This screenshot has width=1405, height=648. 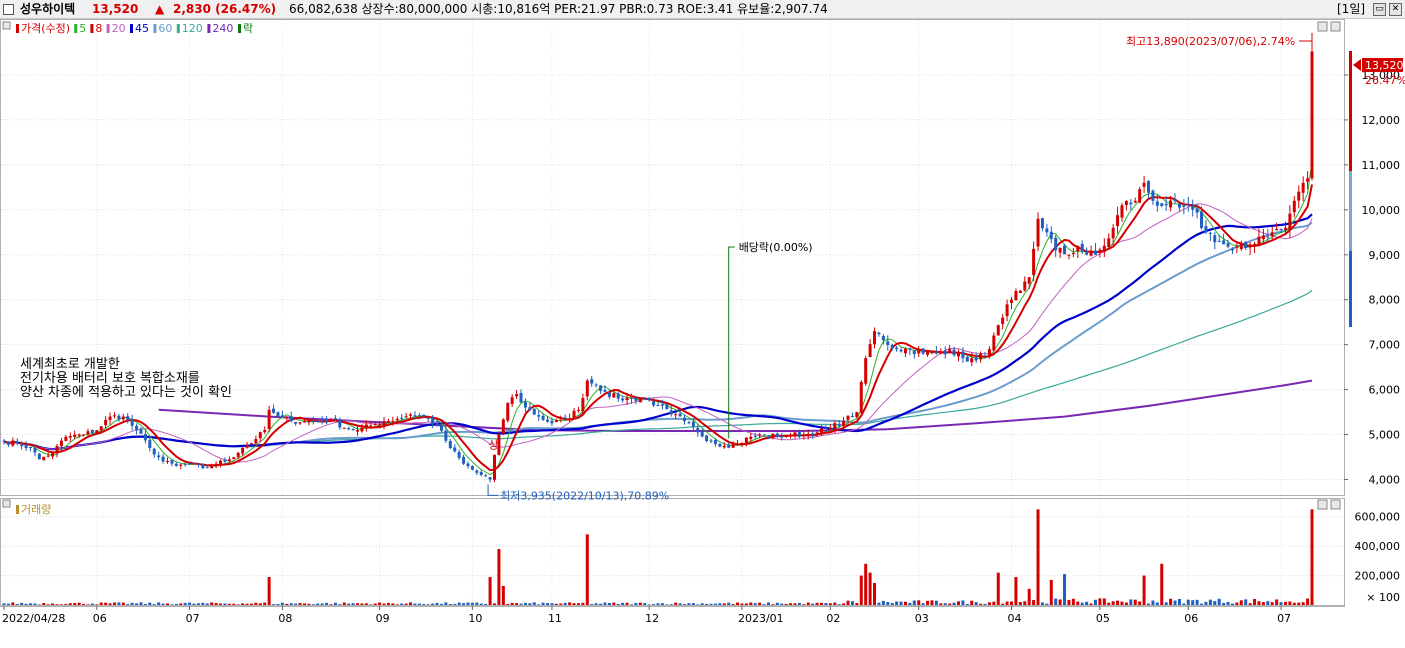 What do you see at coordinates (1015, 618) in the screenshot?
I see `date-tick-label: 04` at bounding box center [1015, 618].